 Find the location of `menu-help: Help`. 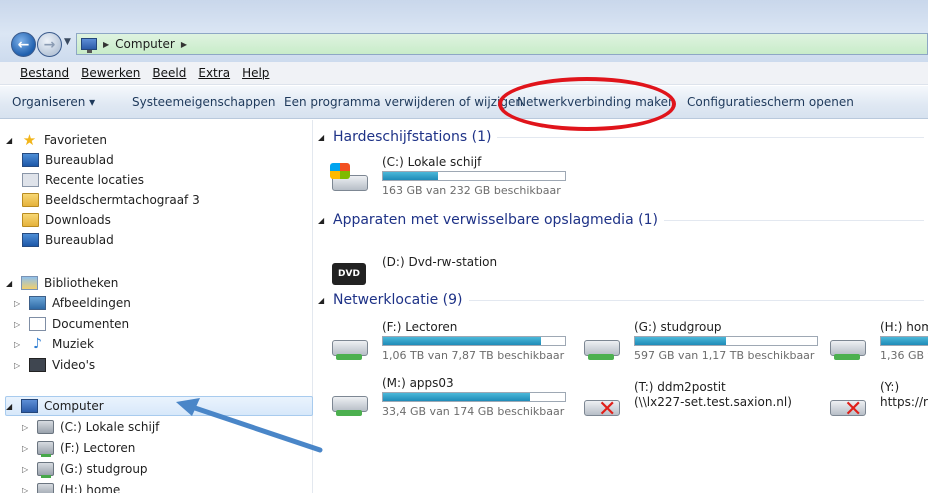

menu-help: Help is located at coordinates (255, 73).